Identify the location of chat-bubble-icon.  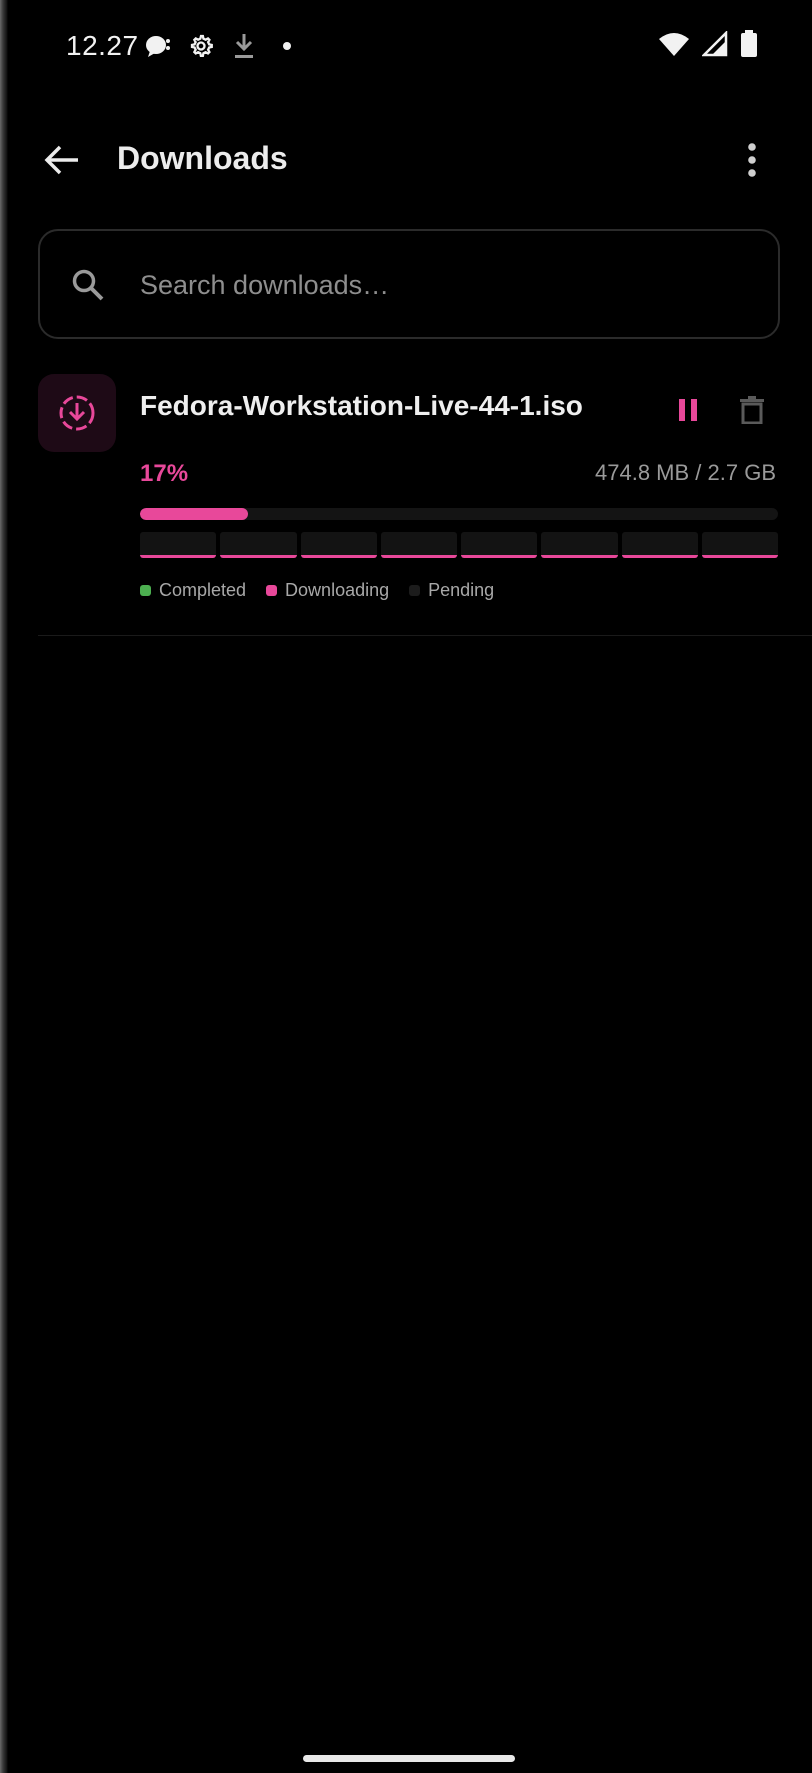
(158, 46).